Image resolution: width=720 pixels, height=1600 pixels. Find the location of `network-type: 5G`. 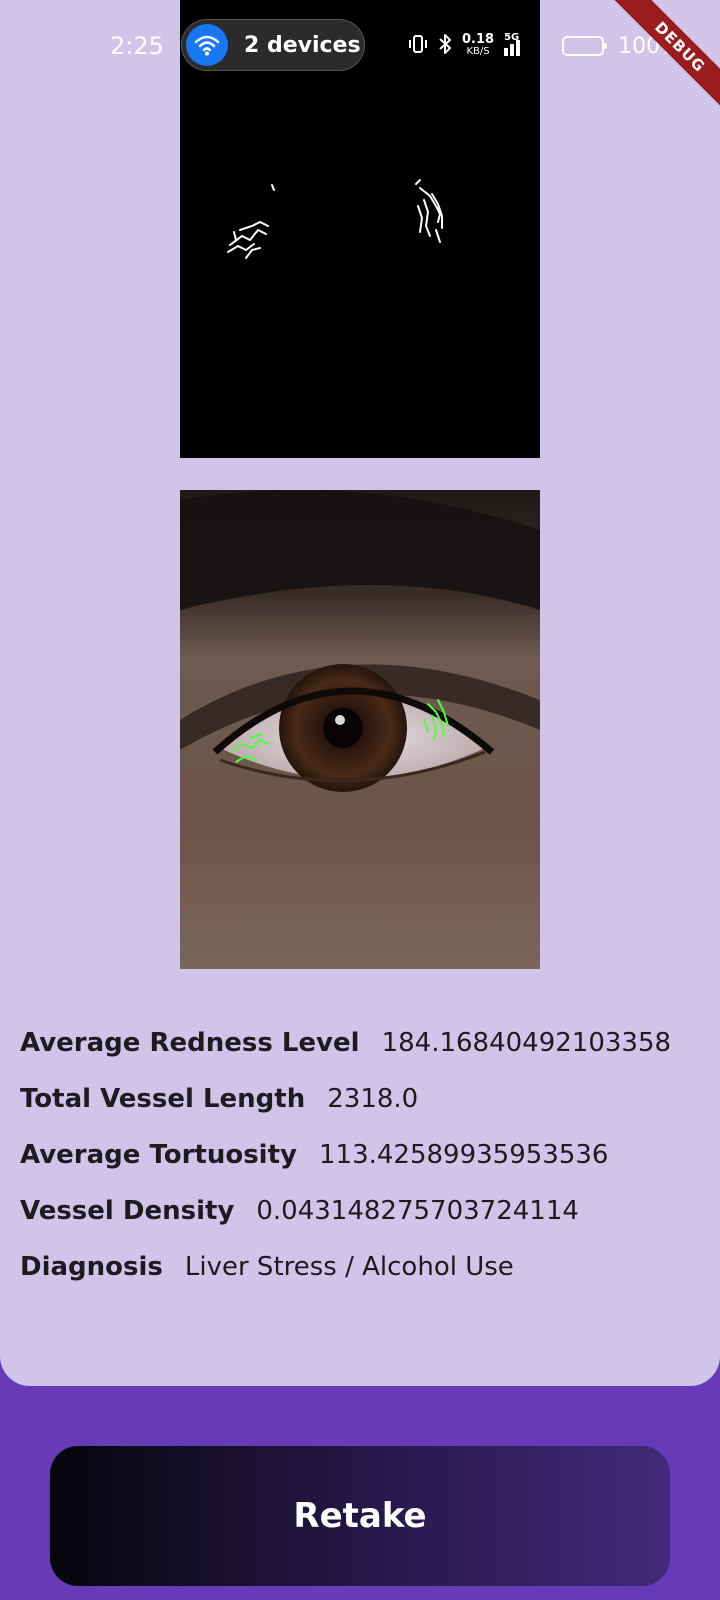

network-type: 5G is located at coordinates (512, 37).